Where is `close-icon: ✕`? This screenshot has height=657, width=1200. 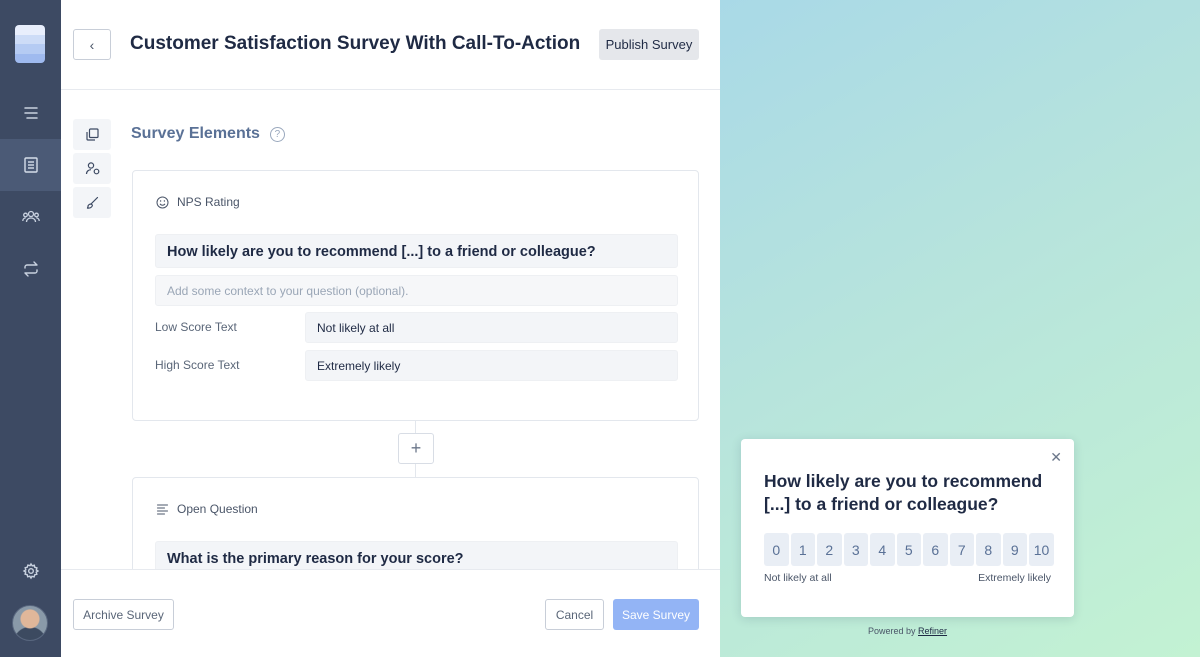 close-icon: ✕ is located at coordinates (1056, 457).